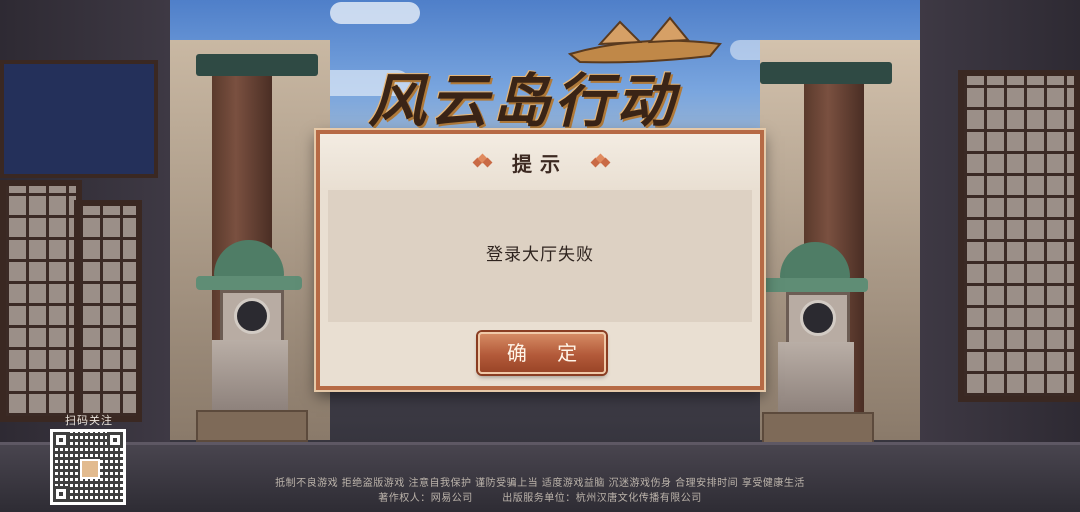  I want to click on dialog-body: 登录大厅失败, so click(540, 256).